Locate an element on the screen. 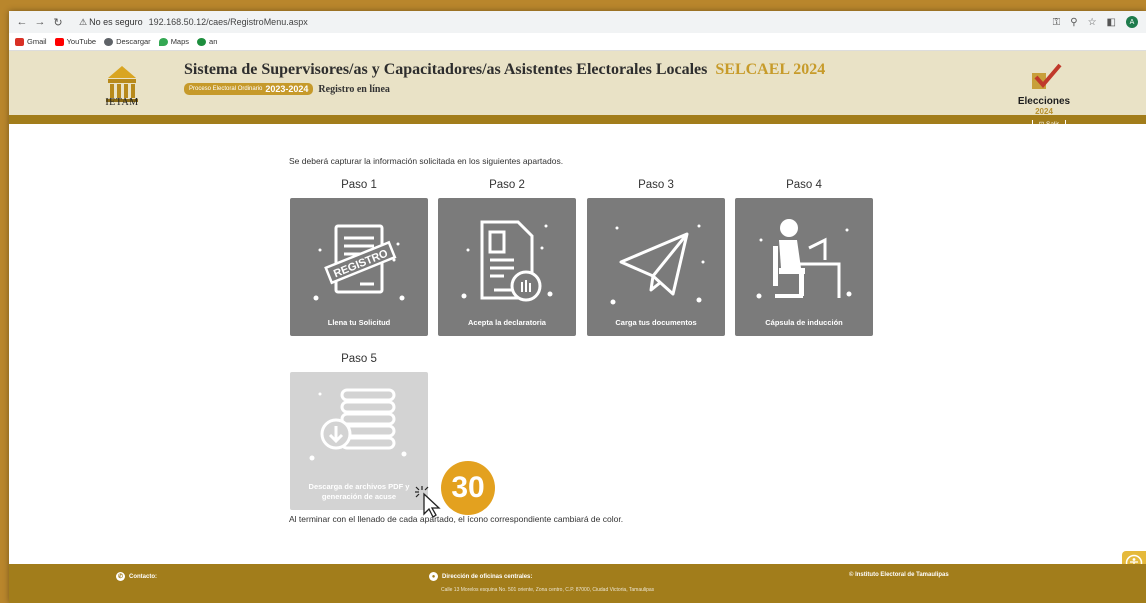  step-2-card: Acepta la declaratoria is located at coordinates (507, 267).